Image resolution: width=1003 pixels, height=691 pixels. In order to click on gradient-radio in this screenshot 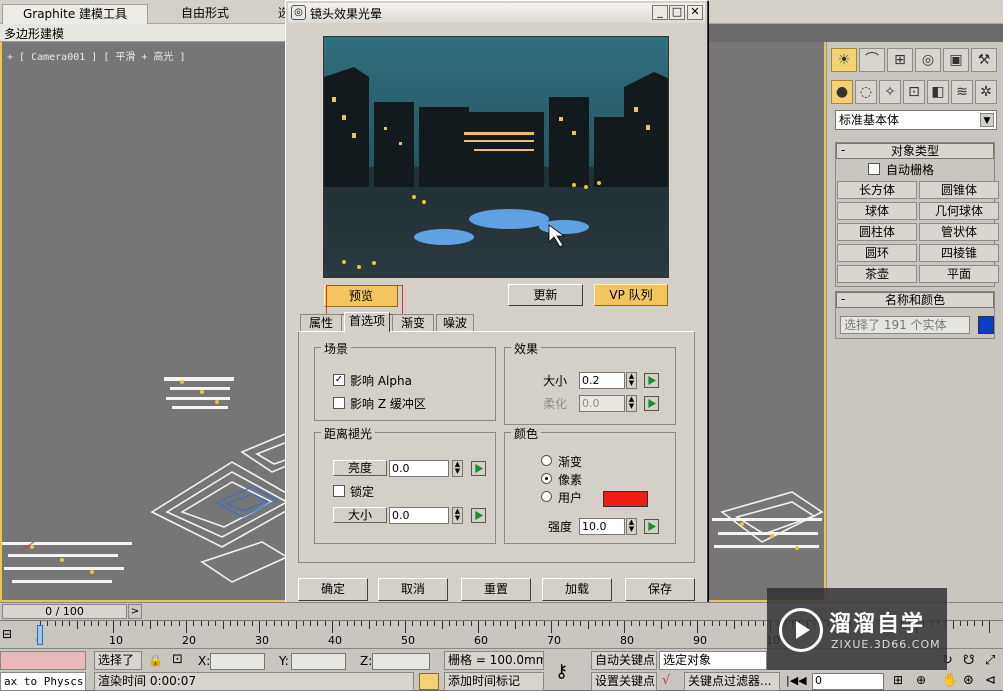, I will do `click(546, 460)`.